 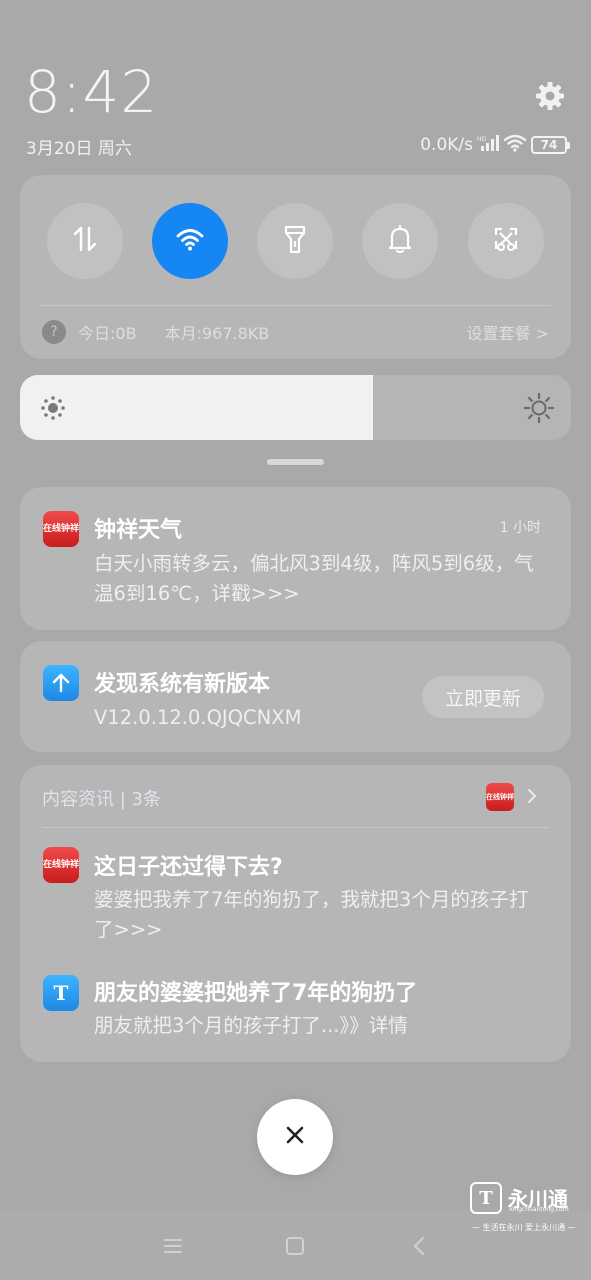 What do you see at coordinates (539, 410) in the screenshot?
I see `brightness-high-icon` at bounding box center [539, 410].